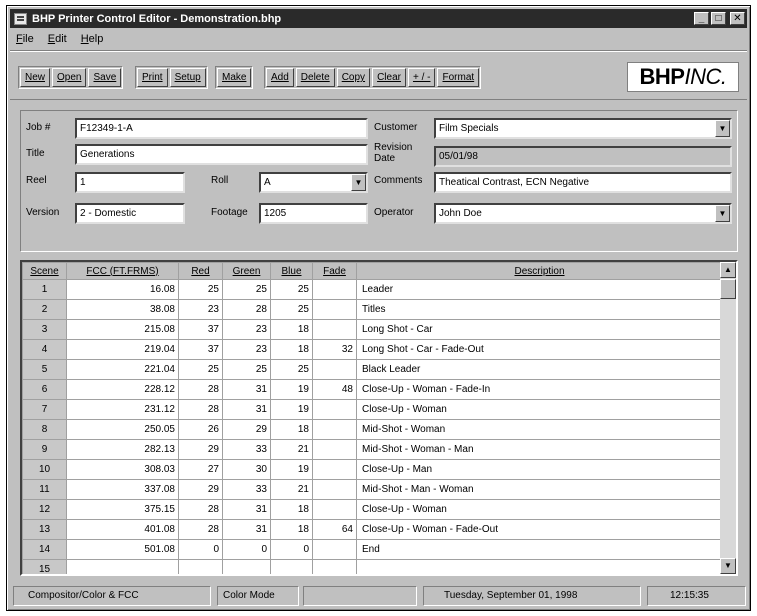 The image size is (757, 616). What do you see at coordinates (122, 469) in the screenshot?
I see `cell-fcc: 308.03` at bounding box center [122, 469].